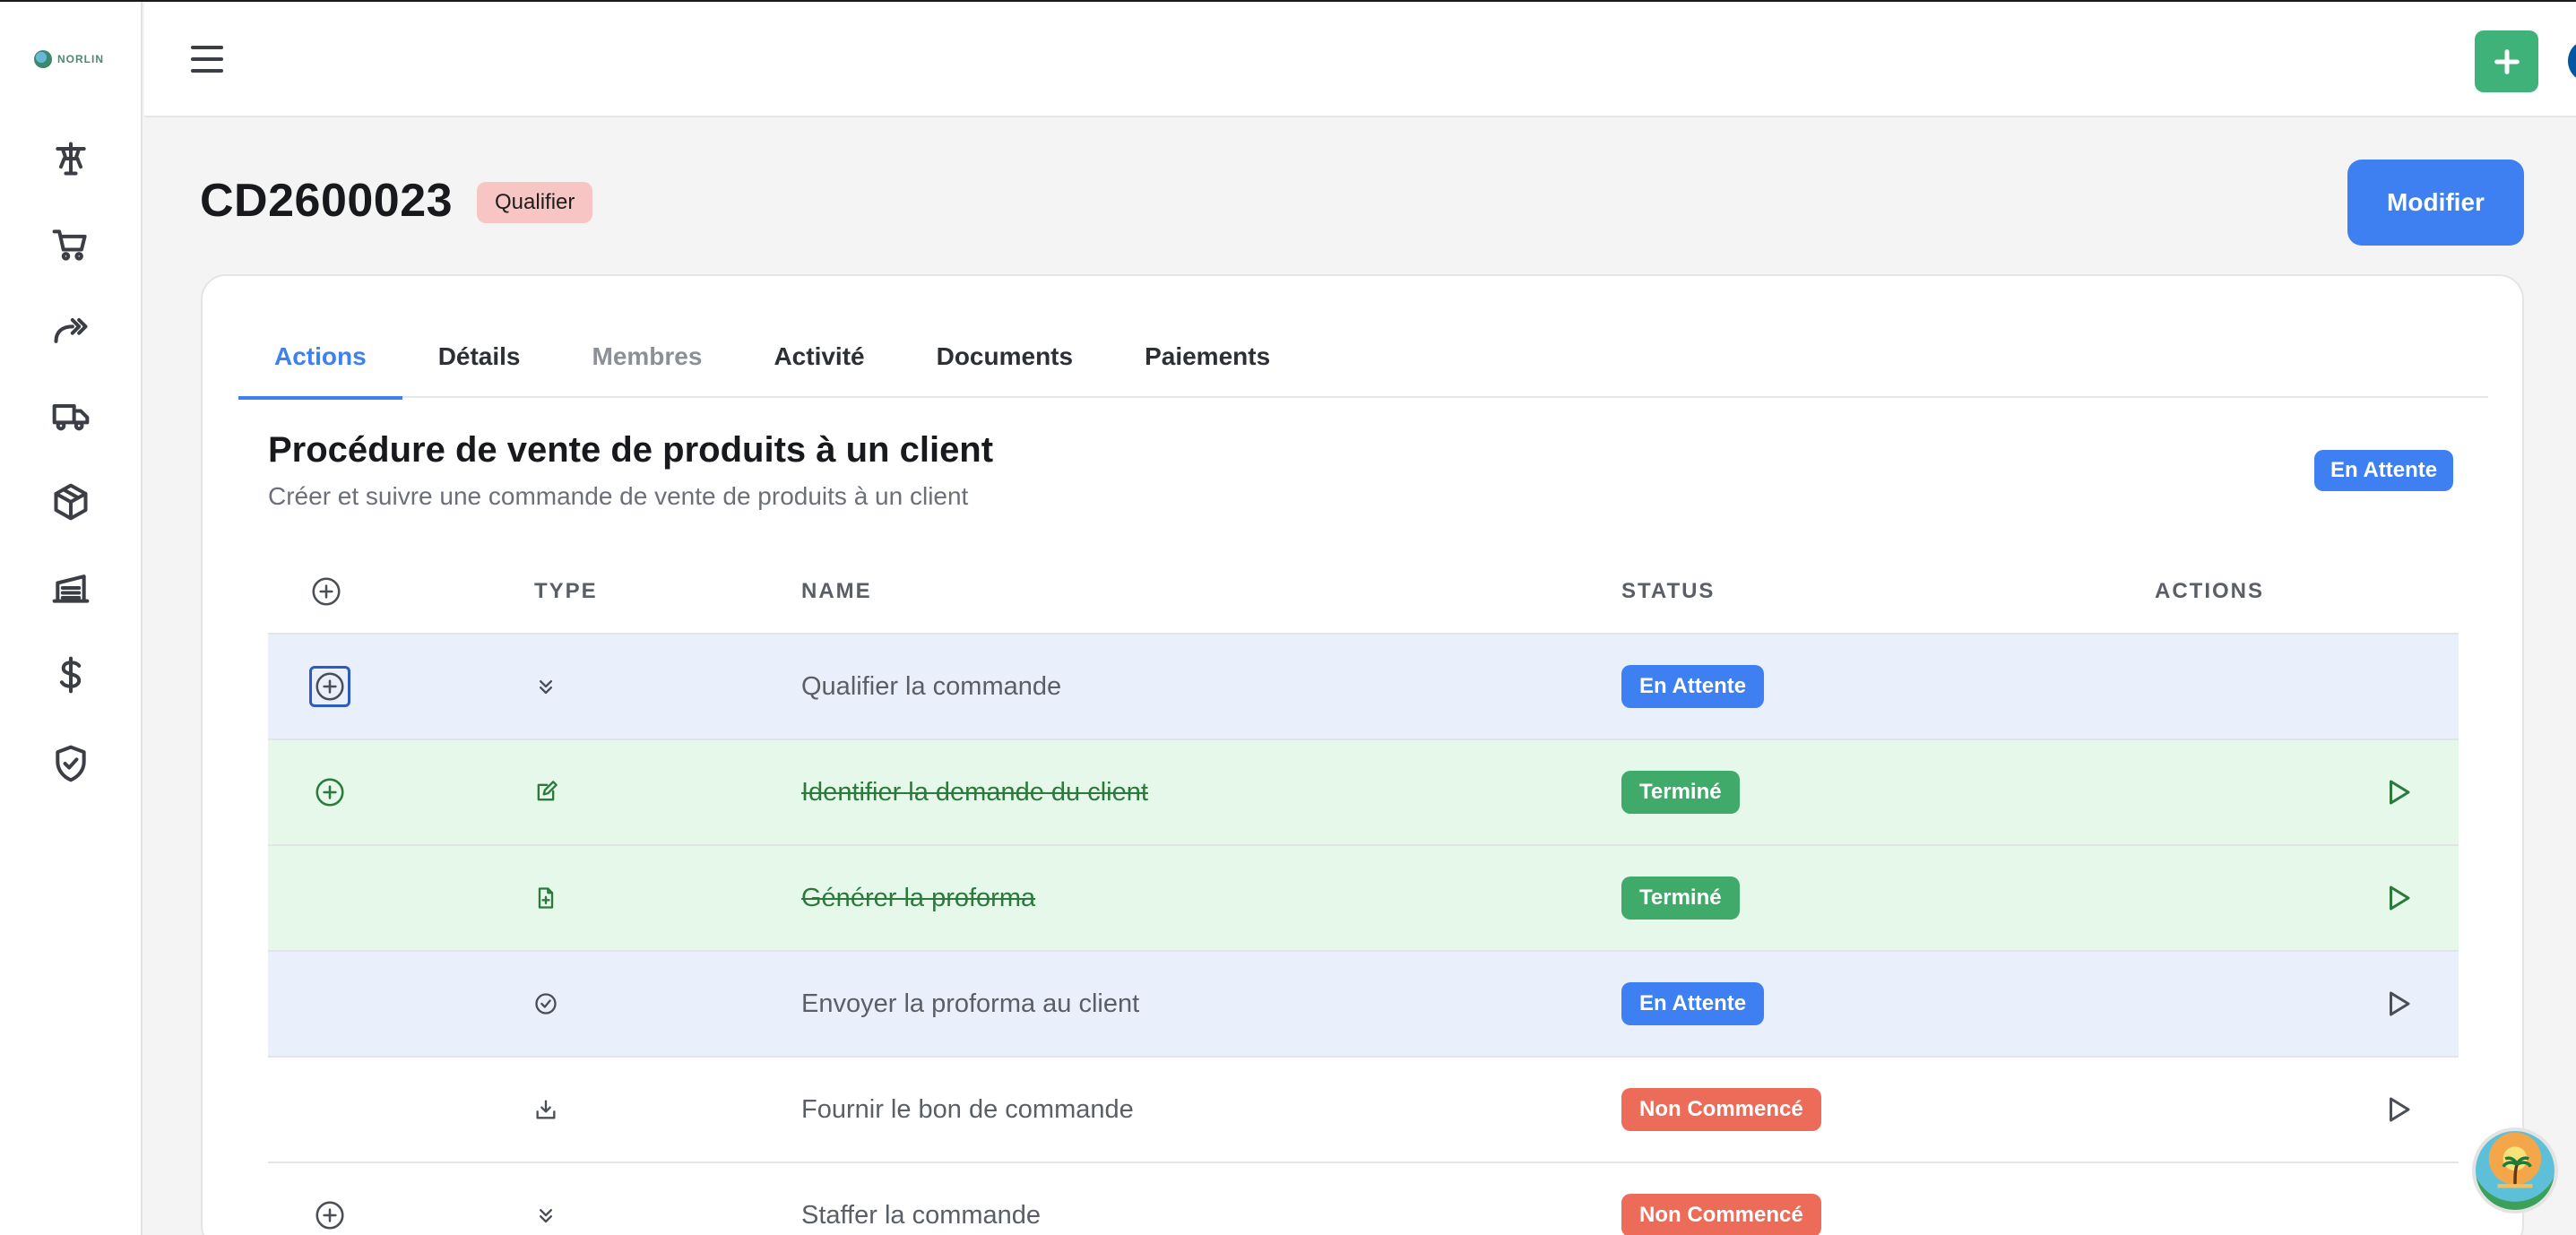  I want to click on sidebar-item-products, so click(70, 501).